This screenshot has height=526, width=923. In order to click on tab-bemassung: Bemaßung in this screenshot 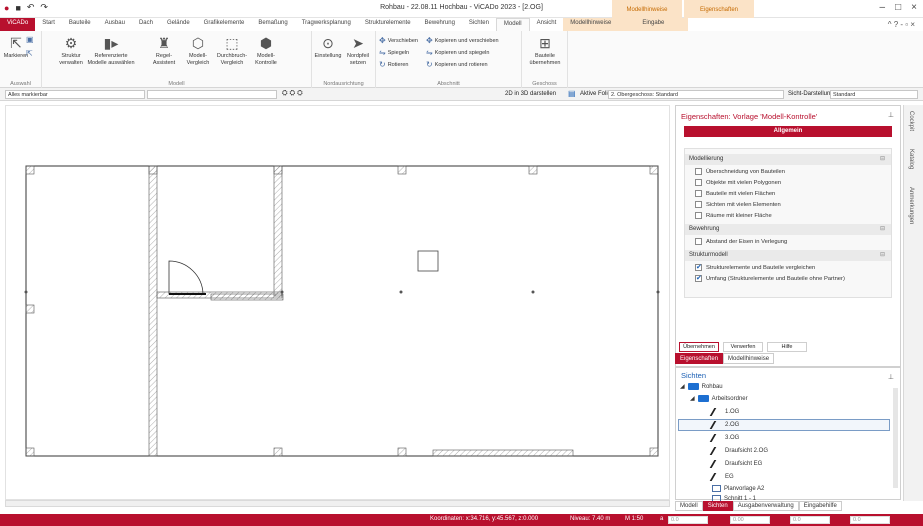, I will do `click(272, 24)`.